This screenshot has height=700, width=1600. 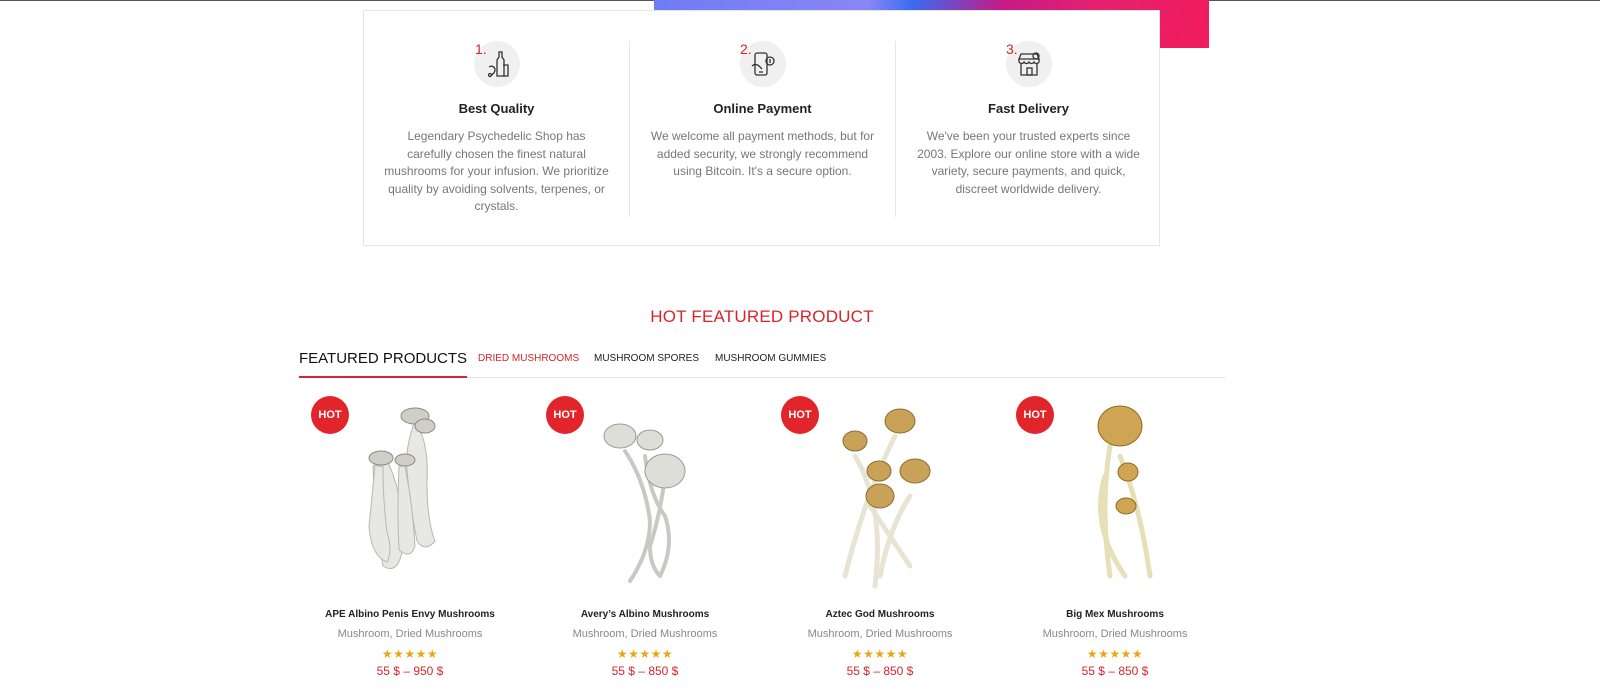 I want to click on product-price: 55 $ – 950 $, so click(x=410, y=671).